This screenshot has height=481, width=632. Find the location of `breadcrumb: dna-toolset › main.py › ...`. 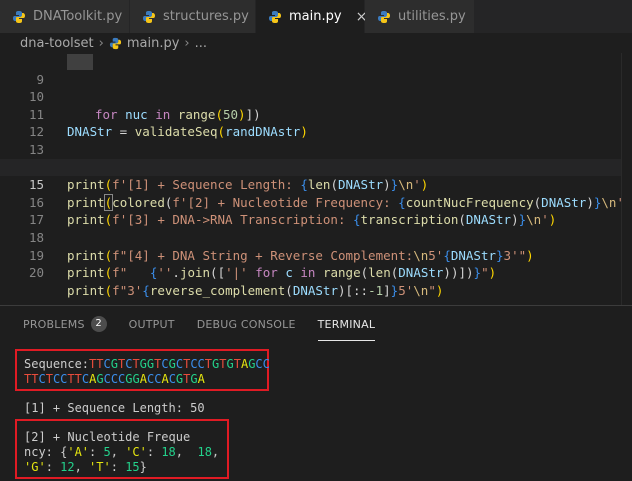

breadcrumb: dna-toolset › main.py › ... is located at coordinates (316, 43).